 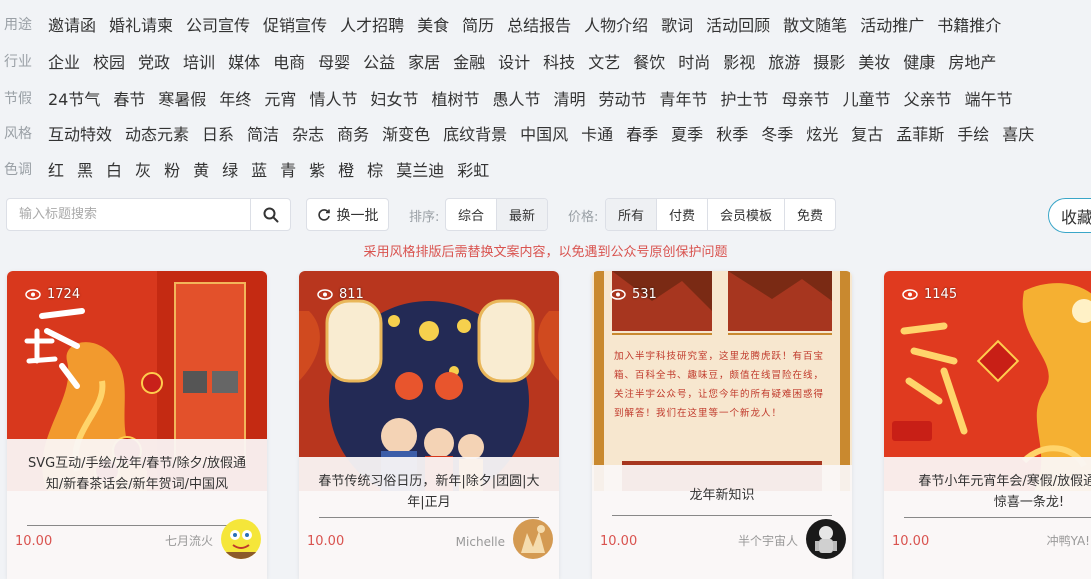 What do you see at coordinates (270, 214) in the screenshot?
I see `search-button` at bounding box center [270, 214].